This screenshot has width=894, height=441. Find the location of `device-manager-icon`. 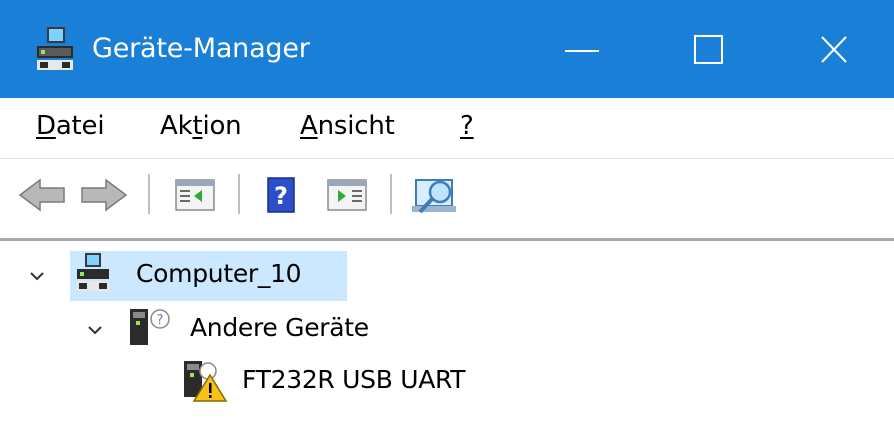

device-manager-icon is located at coordinates (55, 49).